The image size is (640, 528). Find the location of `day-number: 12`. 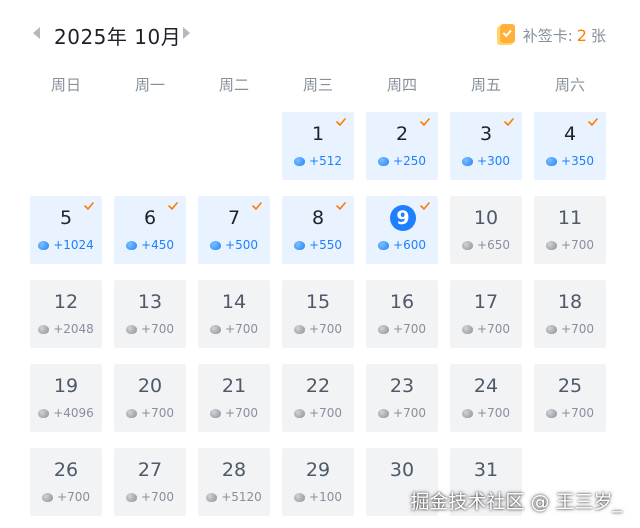

day-number: 12 is located at coordinates (66, 302).